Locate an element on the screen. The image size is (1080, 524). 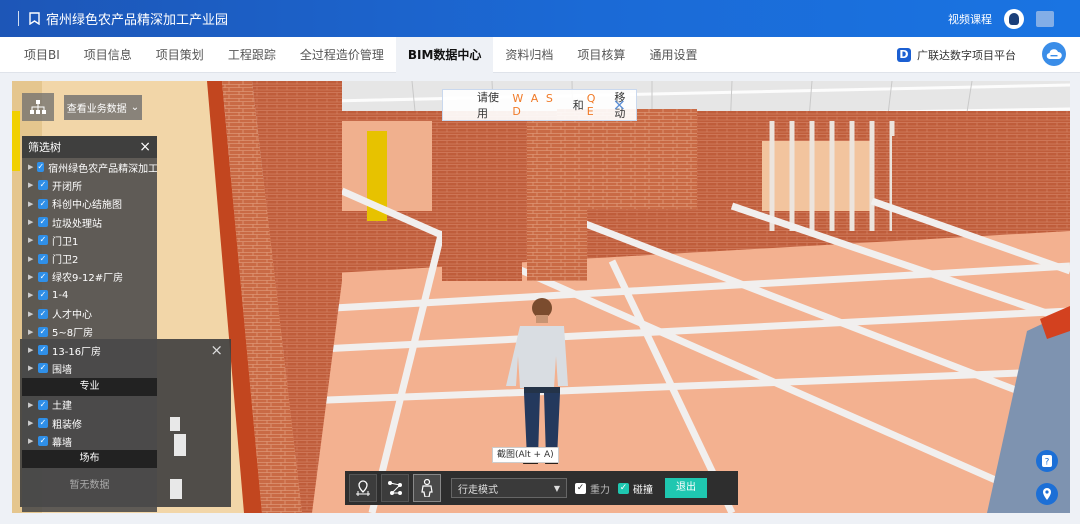
tree-item: ▶ ✓ 人才中心 is located at coordinates (89, 313).